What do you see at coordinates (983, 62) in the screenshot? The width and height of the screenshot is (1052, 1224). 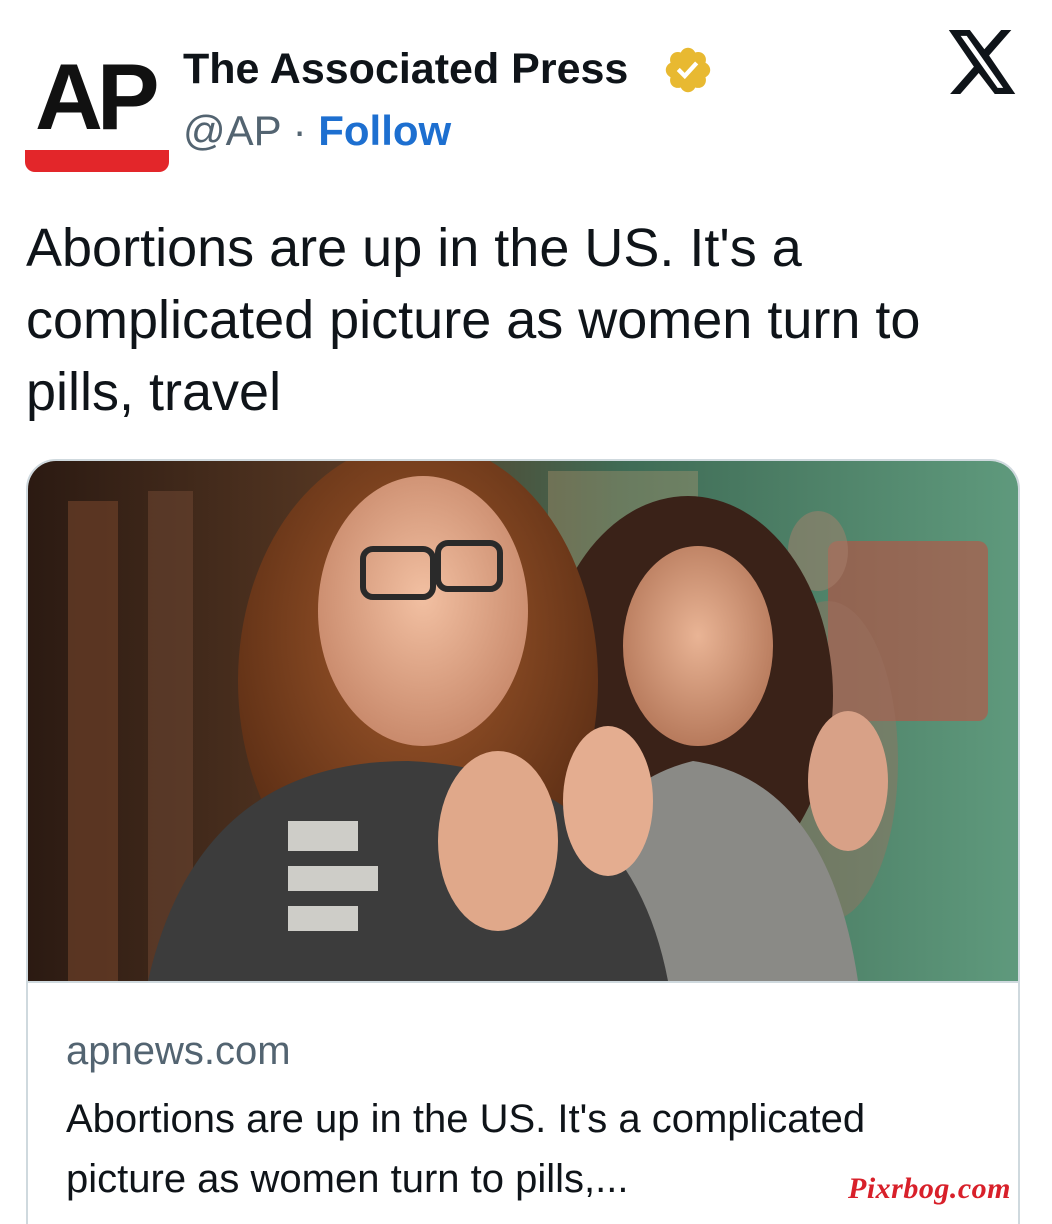 I see `x-logo-icon` at bounding box center [983, 62].